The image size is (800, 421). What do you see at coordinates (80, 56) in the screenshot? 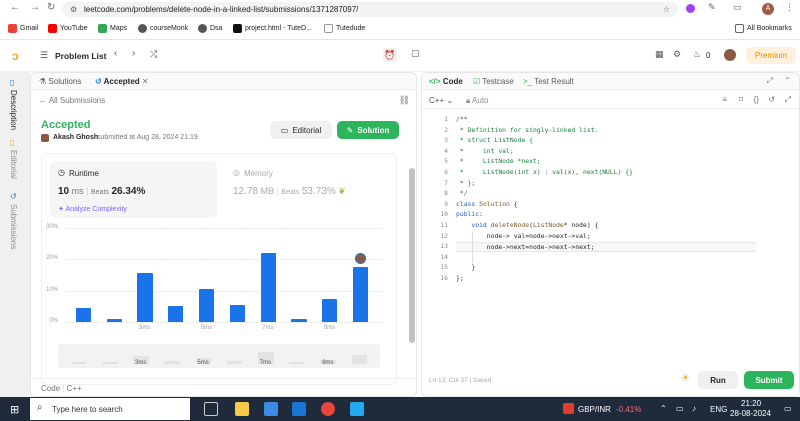
I see `problem-list-link: Problem List` at bounding box center [80, 56].